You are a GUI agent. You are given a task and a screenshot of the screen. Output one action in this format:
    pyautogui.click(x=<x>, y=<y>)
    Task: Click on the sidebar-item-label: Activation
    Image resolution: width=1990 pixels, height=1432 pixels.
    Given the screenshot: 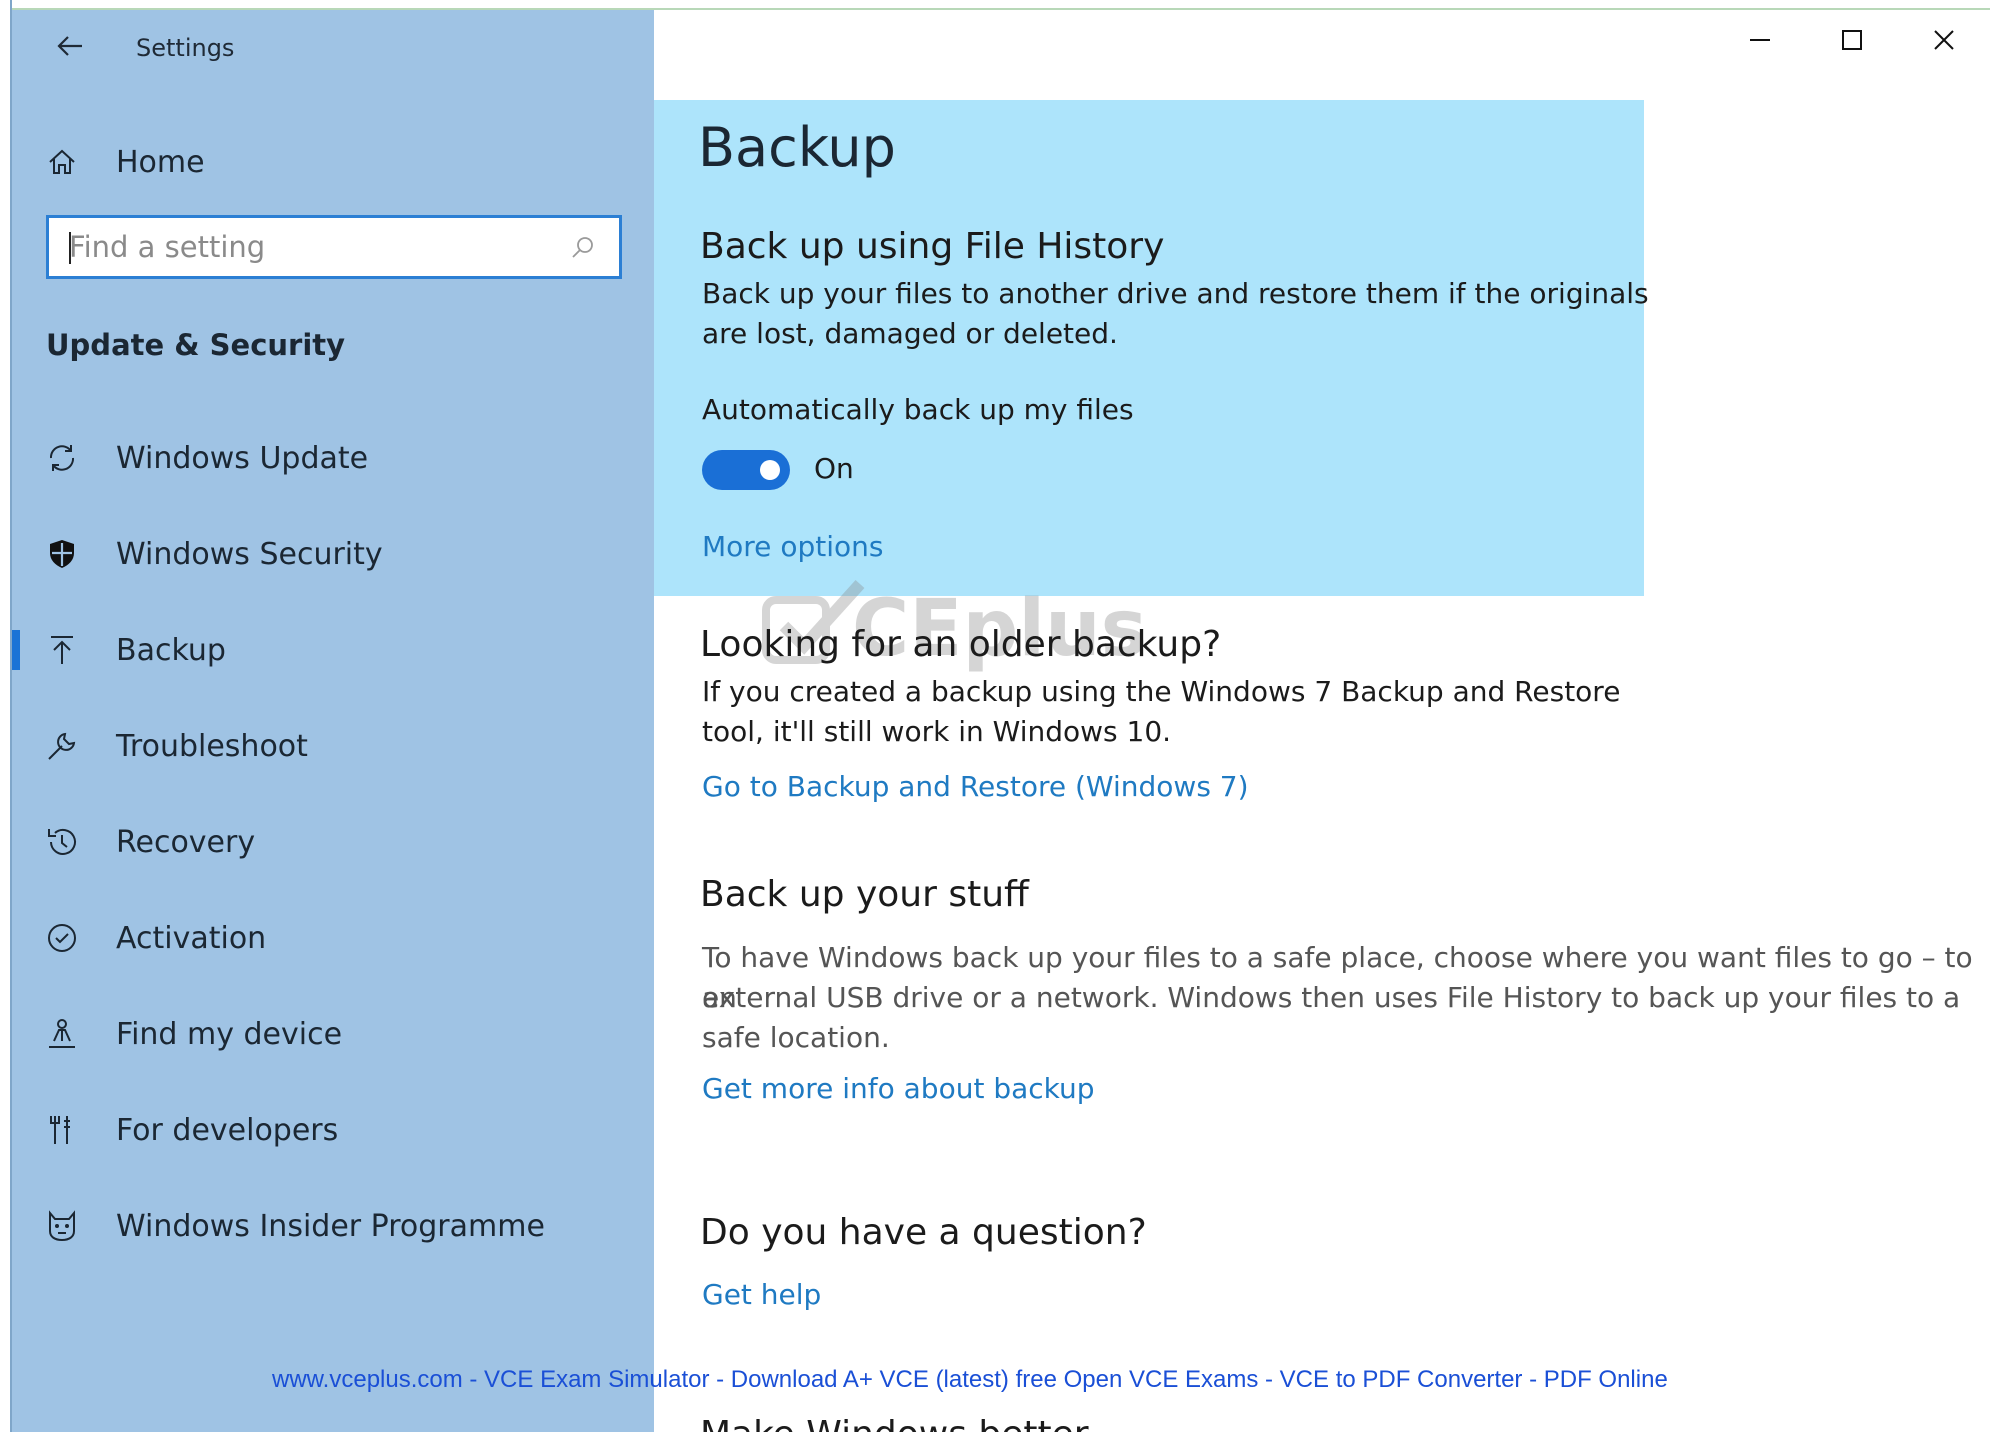 What is the action you would take?
    pyautogui.click(x=191, y=938)
    